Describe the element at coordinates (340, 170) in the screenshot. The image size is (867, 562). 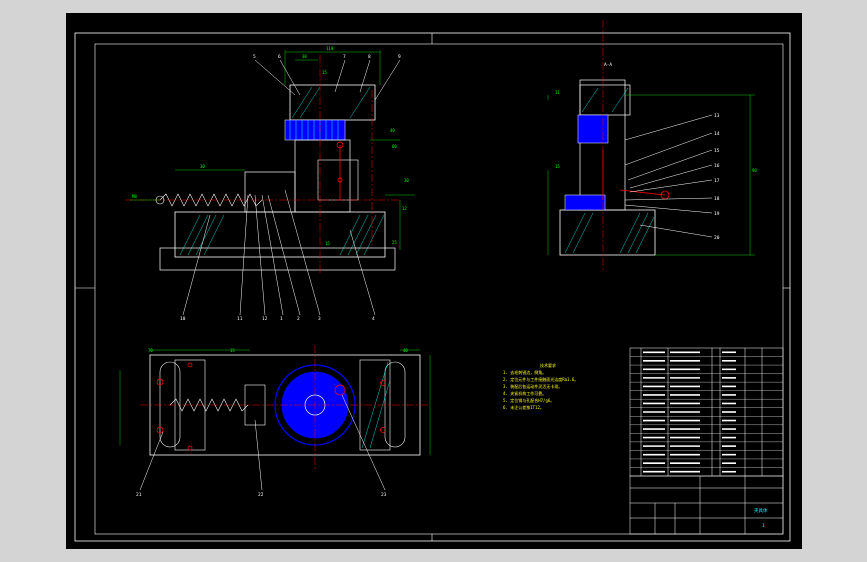
I see `front-handle` at that location.